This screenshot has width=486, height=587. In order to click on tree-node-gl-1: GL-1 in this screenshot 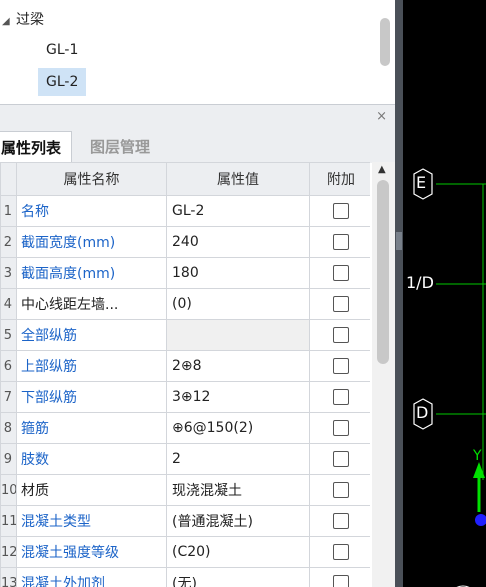, I will do `click(62, 50)`.